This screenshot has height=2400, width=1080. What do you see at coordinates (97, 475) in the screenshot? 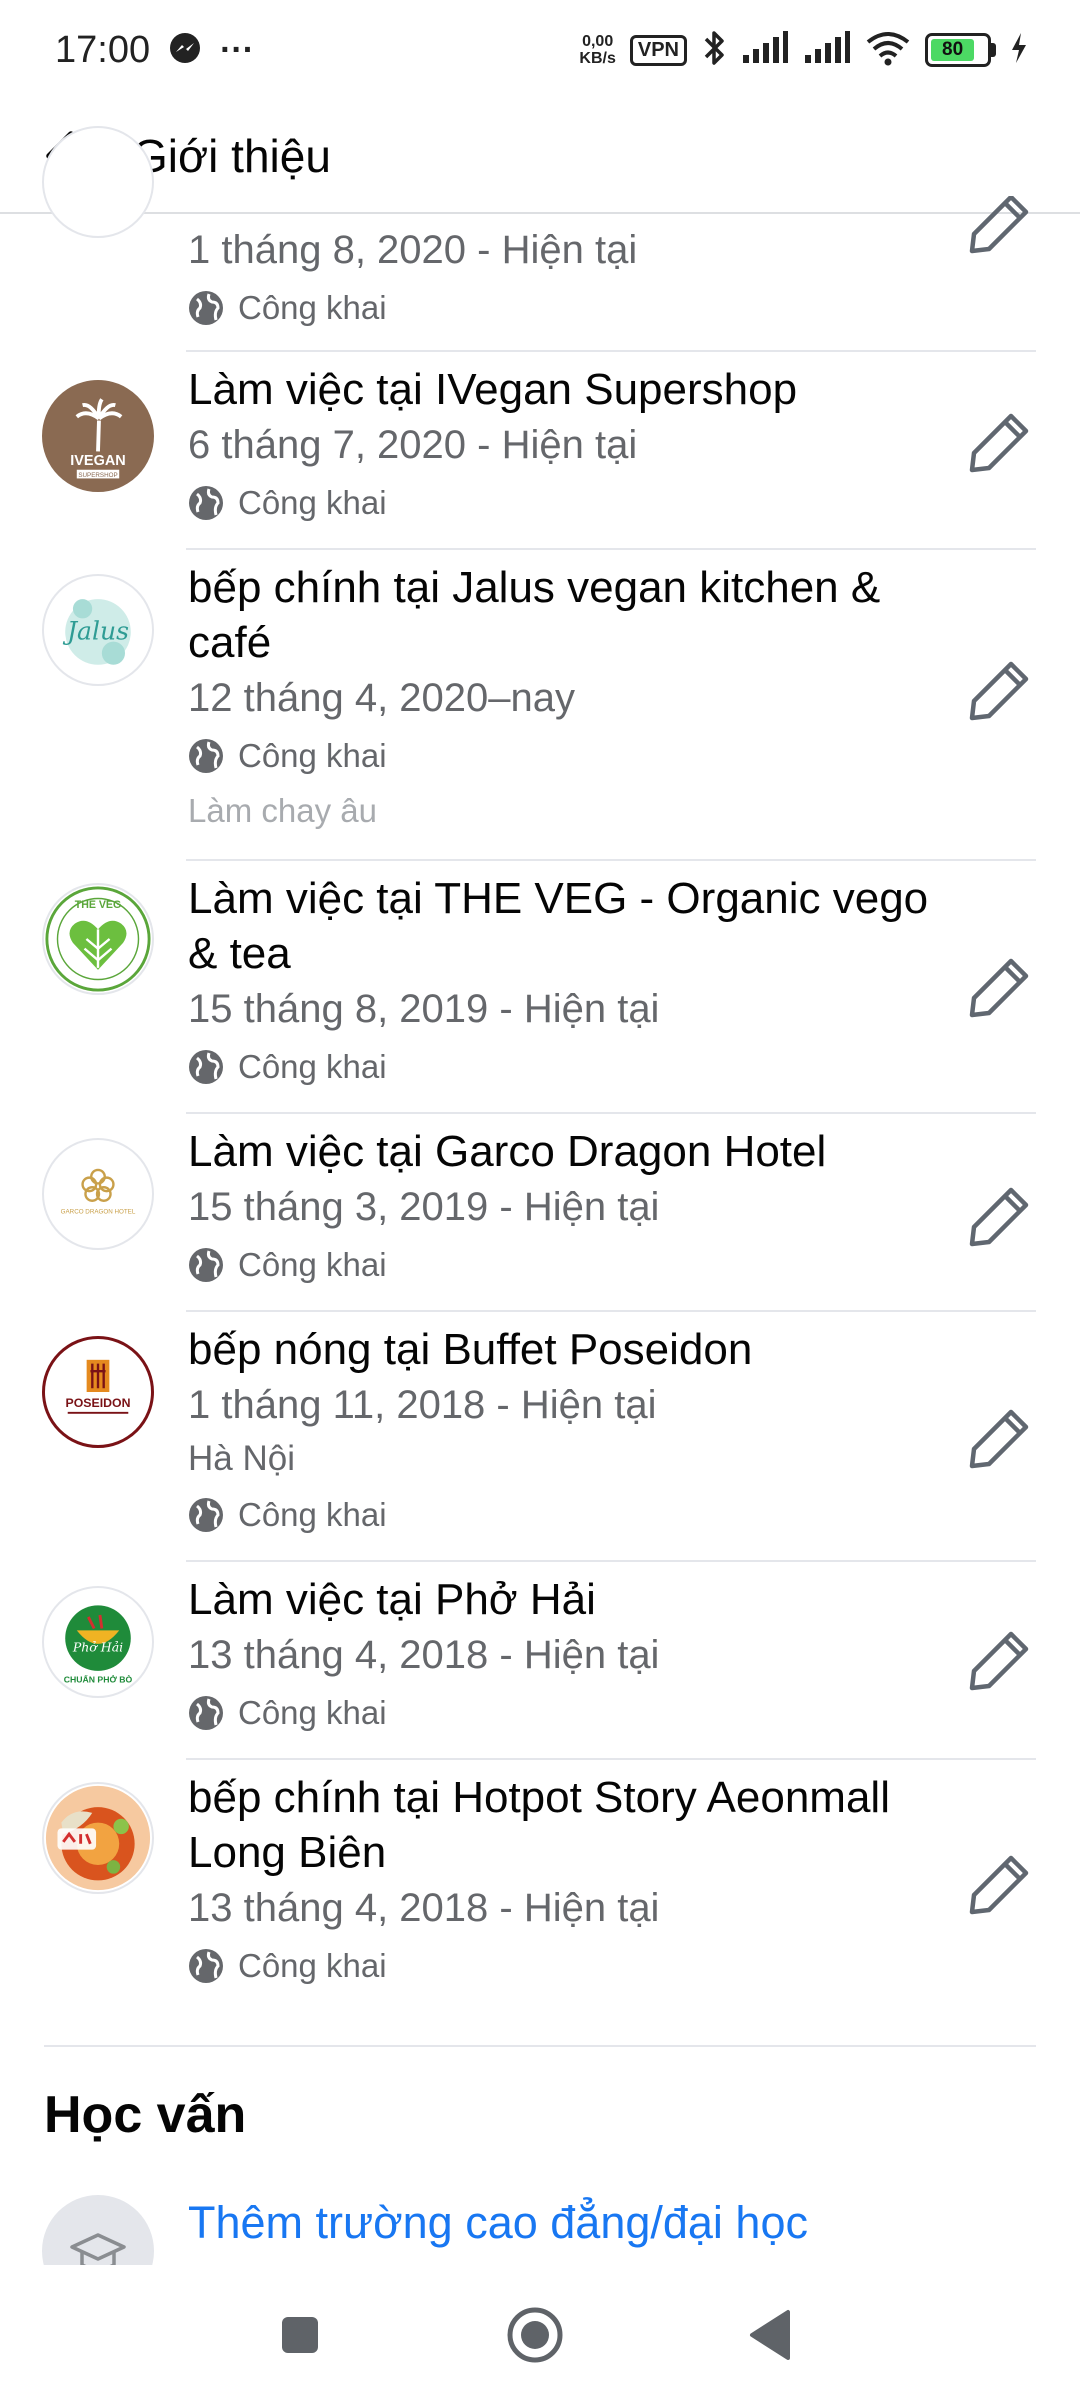
I see `svg-text: SUPERSHOP` at bounding box center [97, 475].